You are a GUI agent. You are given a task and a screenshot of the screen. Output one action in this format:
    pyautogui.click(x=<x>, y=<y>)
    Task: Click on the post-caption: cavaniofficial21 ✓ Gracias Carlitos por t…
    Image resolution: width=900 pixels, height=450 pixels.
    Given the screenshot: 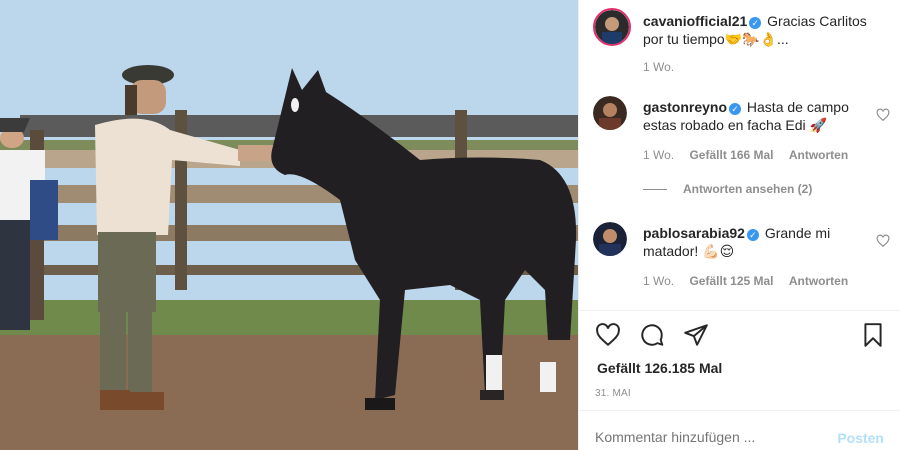 What is the action you would take?
    pyautogui.click(x=741, y=43)
    